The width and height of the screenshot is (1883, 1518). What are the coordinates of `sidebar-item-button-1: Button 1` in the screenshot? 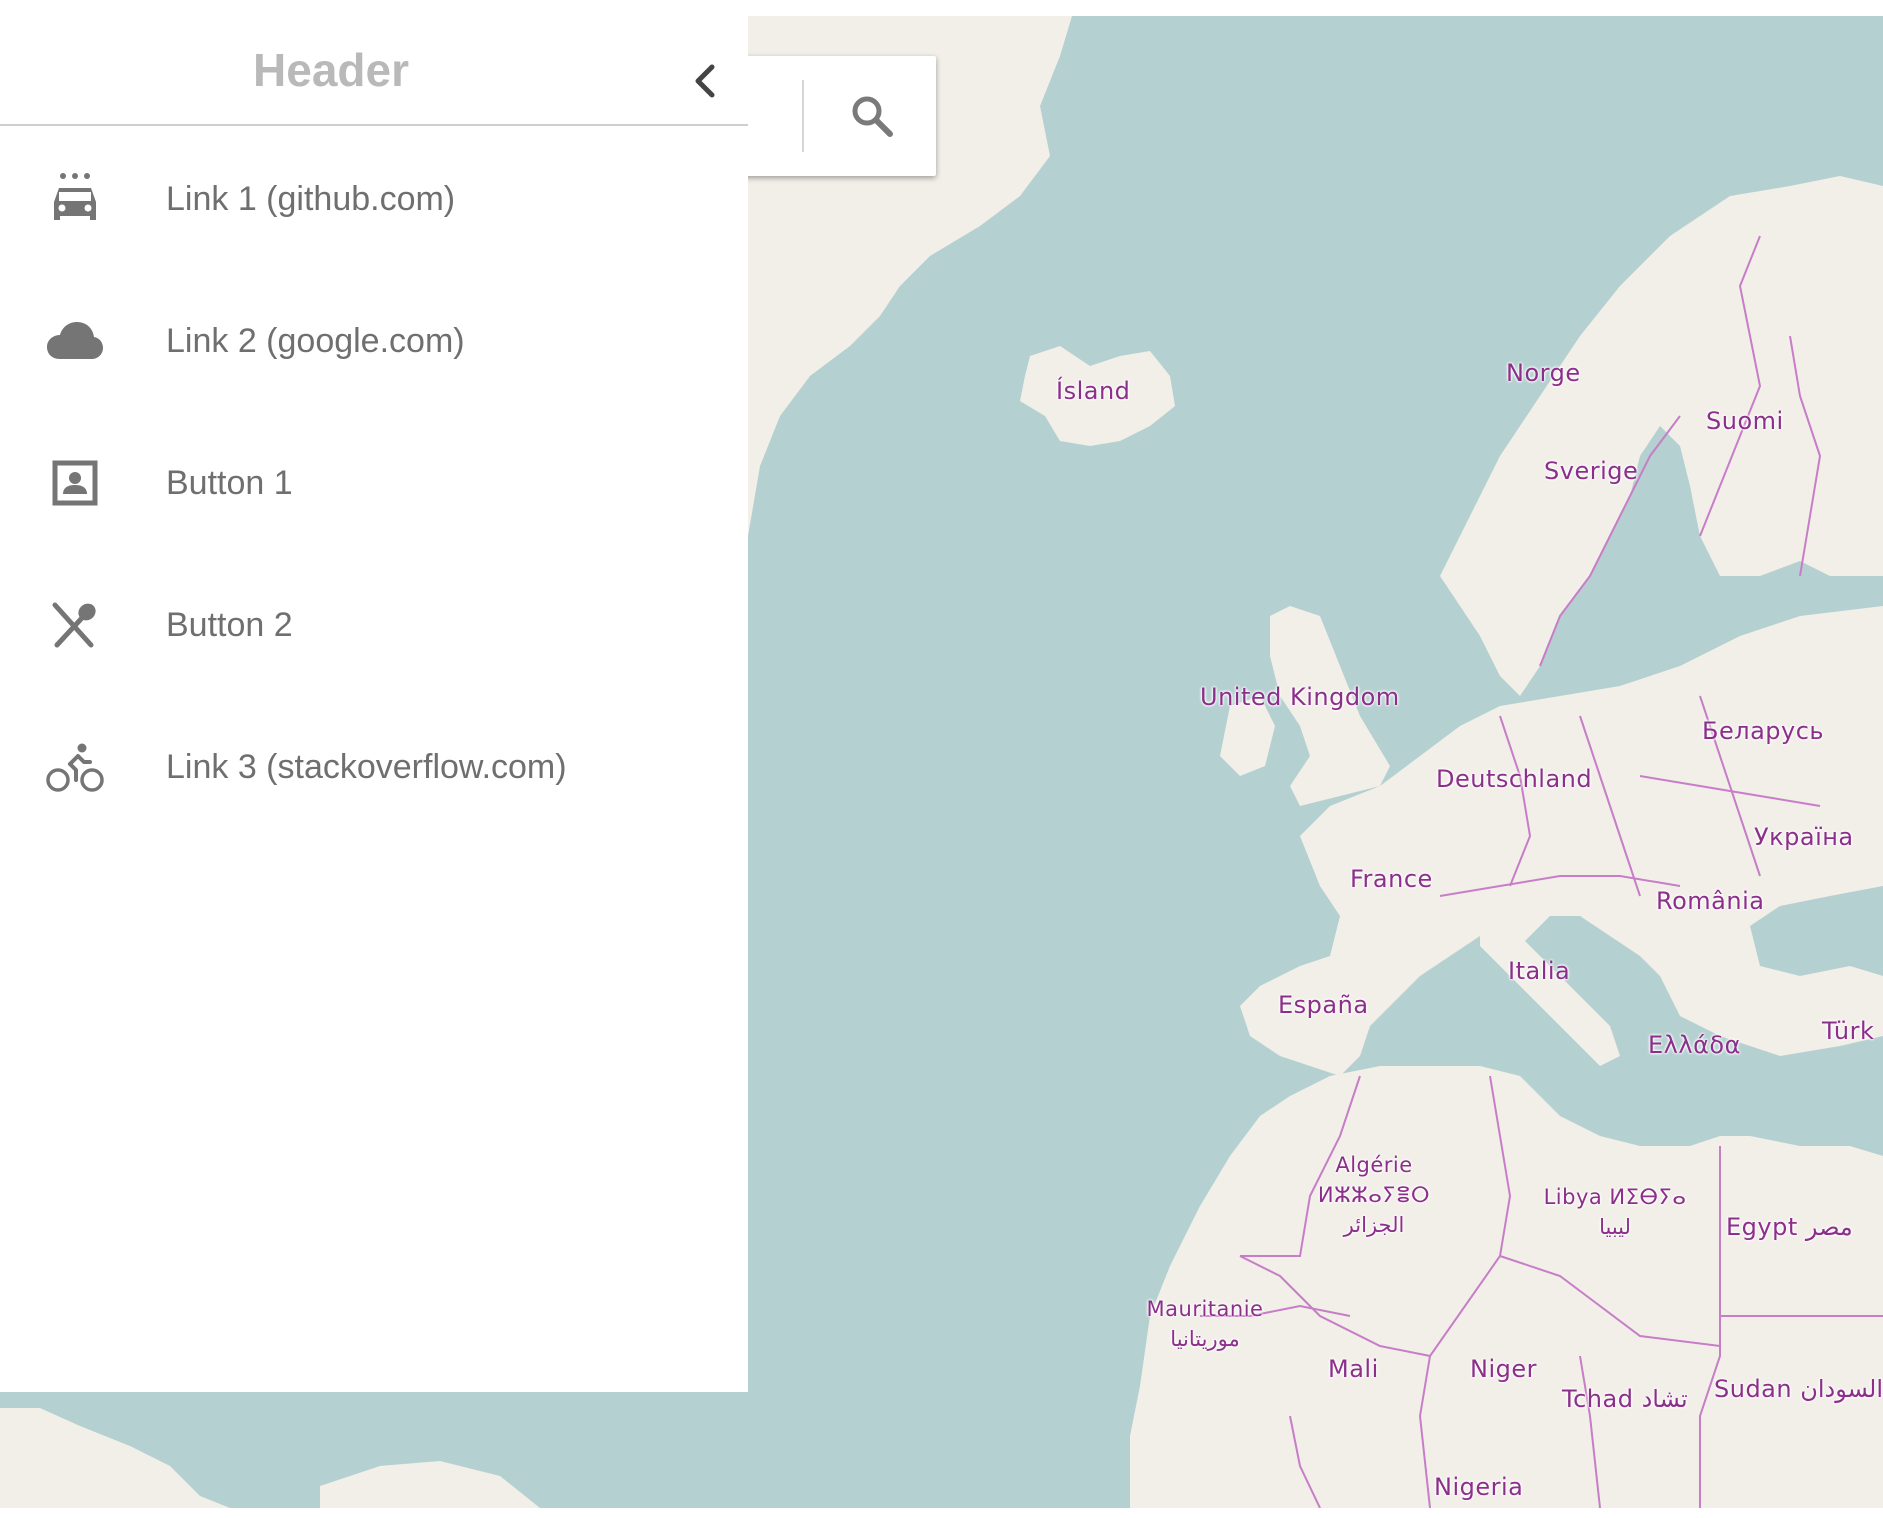 It's located at (374, 483).